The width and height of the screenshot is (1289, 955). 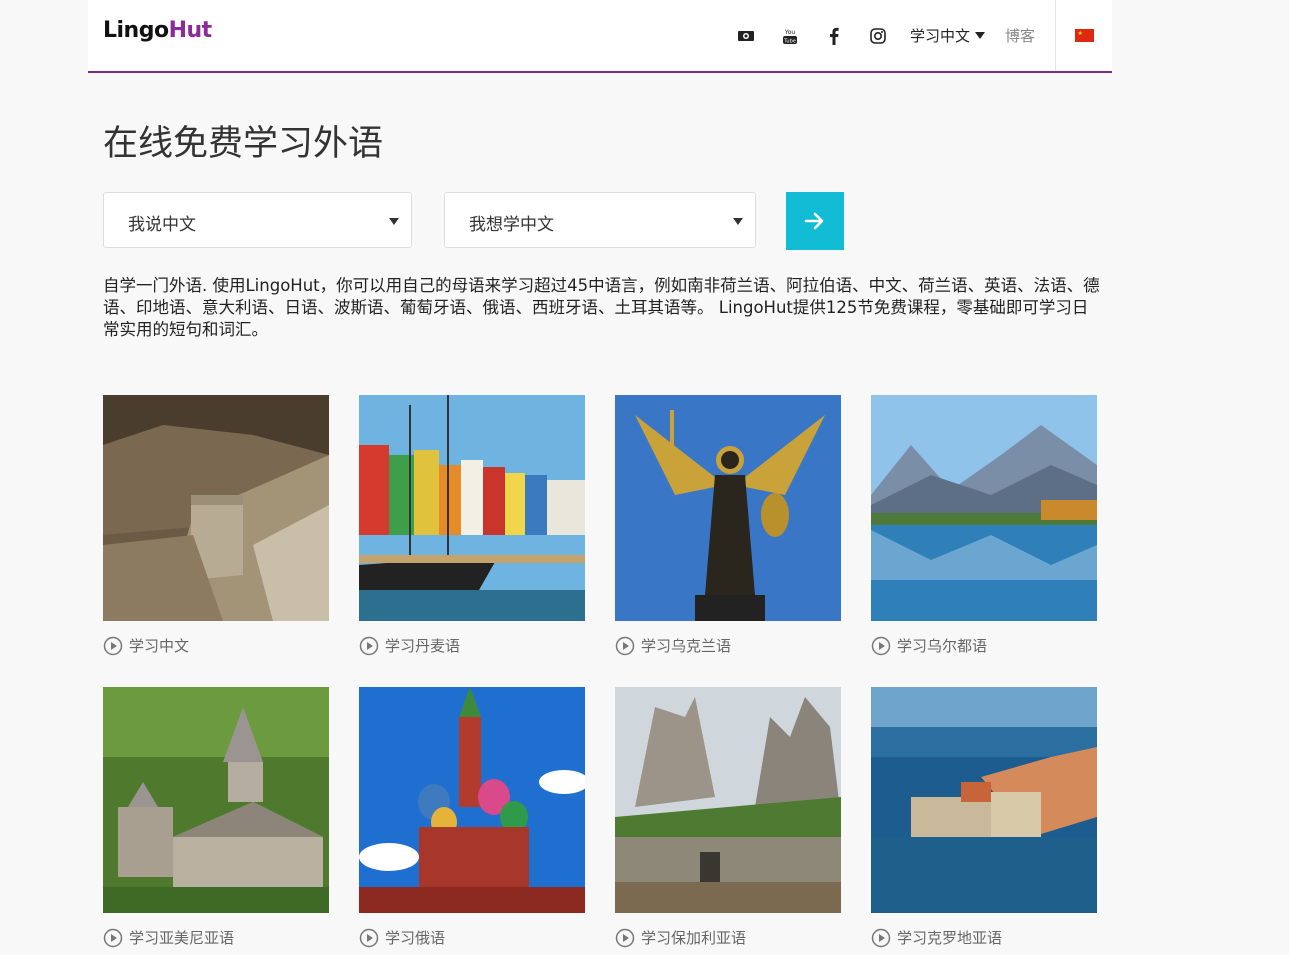 What do you see at coordinates (728, 508) in the screenshot?
I see `archangel-statue-image` at bounding box center [728, 508].